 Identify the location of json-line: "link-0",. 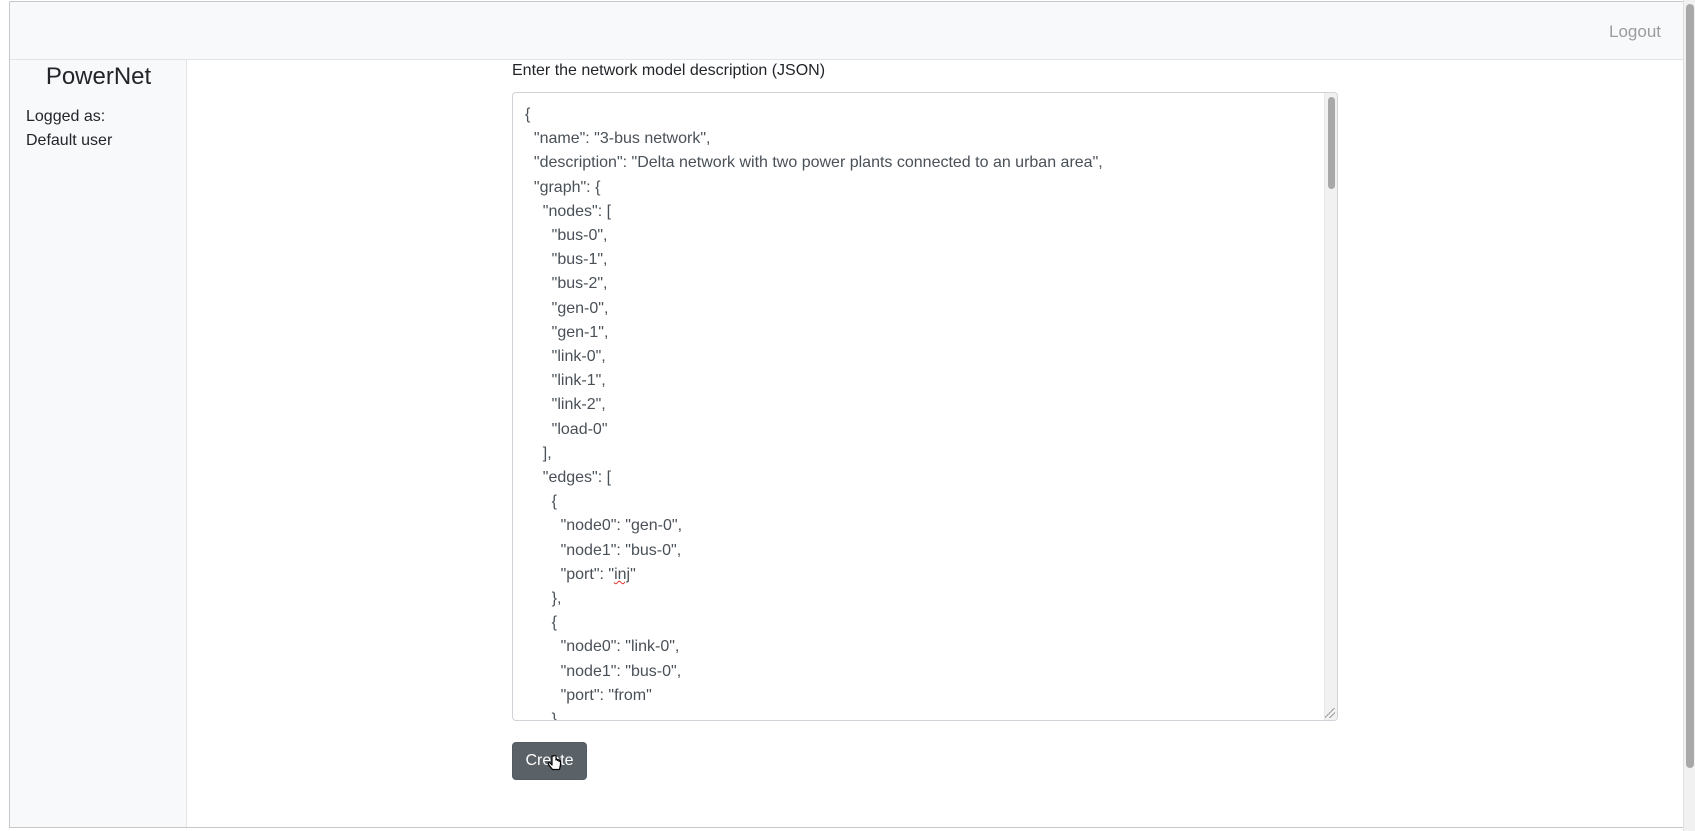
(565, 357).